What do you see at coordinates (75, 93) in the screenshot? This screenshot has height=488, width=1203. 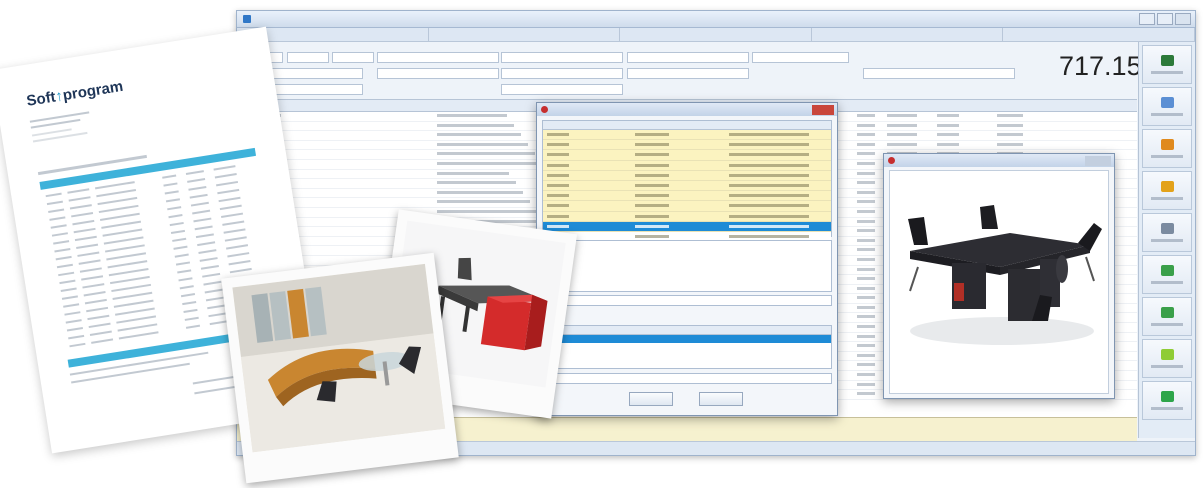 I see `company-logo: Soft↑program` at bounding box center [75, 93].